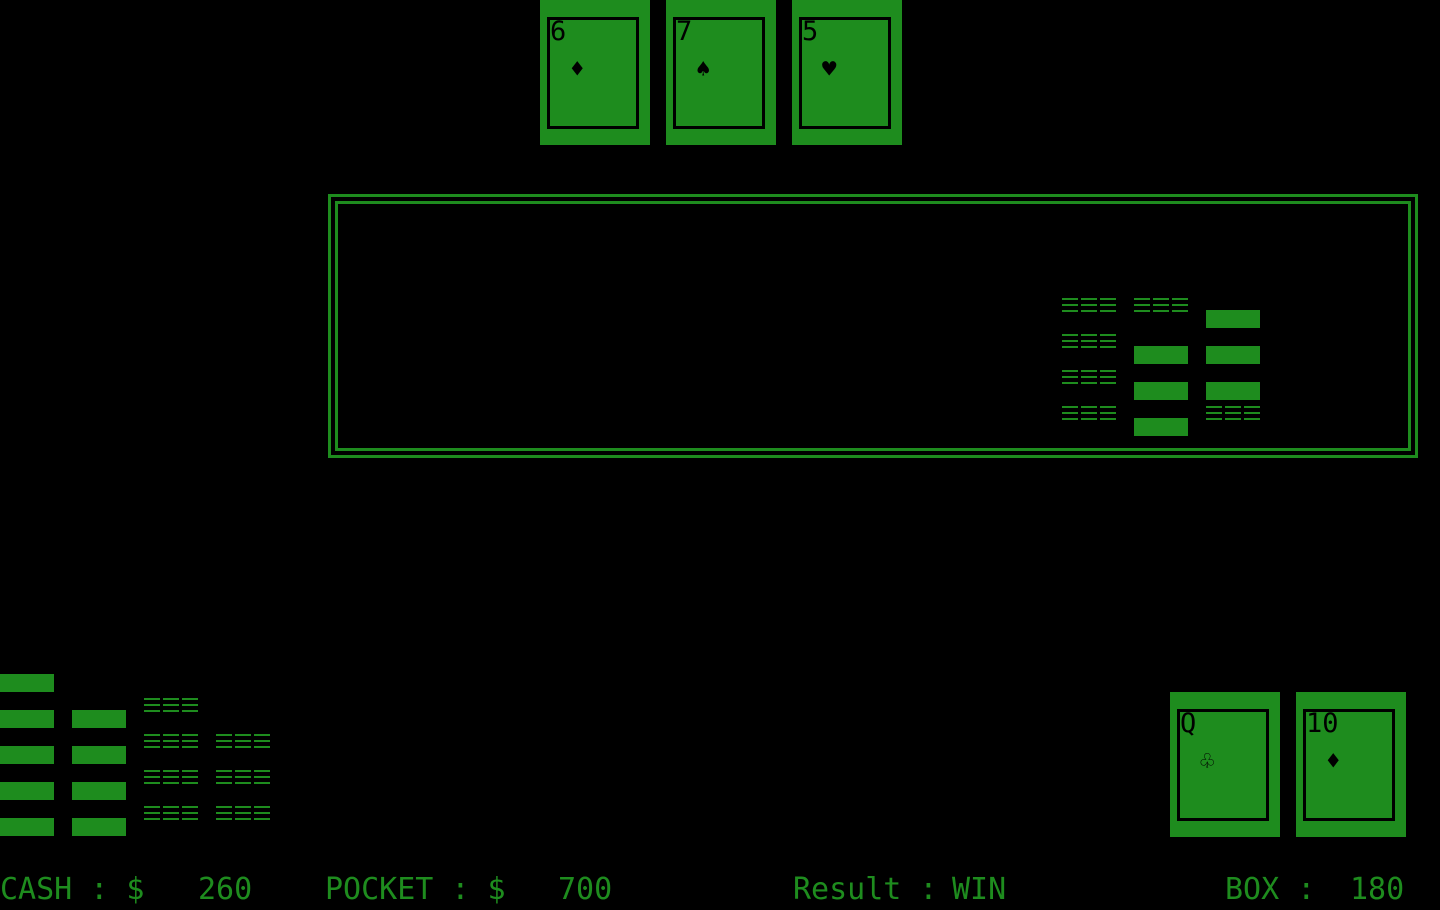 This screenshot has height=910, width=1440. What do you see at coordinates (595, 72) in the screenshot?
I see `dealer-card-1: 6 ♦` at bounding box center [595, 72].